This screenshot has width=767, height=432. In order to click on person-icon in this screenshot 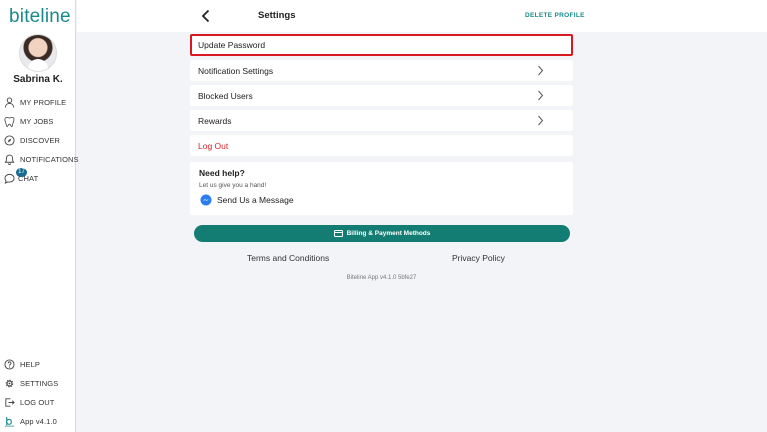, I will do `click(9, 102)`.